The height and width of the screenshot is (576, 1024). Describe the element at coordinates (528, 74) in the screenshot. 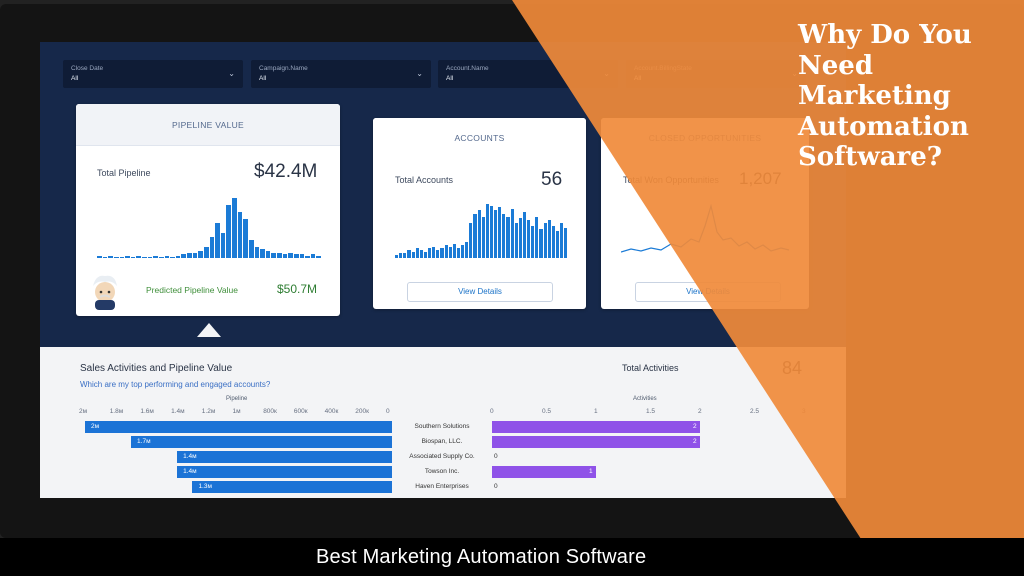

I see `filter-account-name: Account.Name All ⌄` at that location.